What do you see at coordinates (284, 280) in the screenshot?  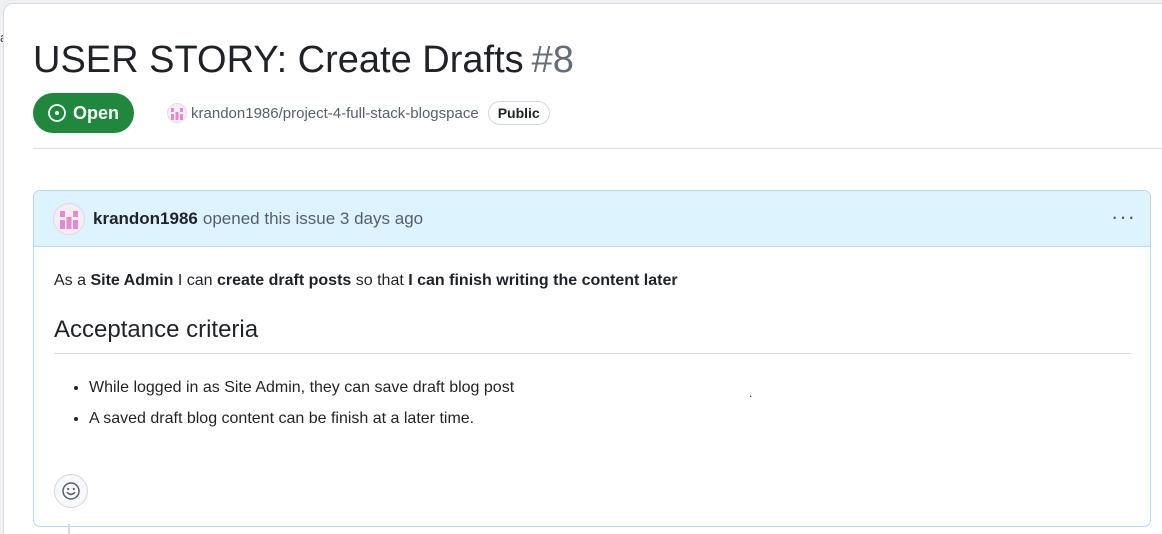 I see `story-action: create draft posts` at bounding box center [284, 280].